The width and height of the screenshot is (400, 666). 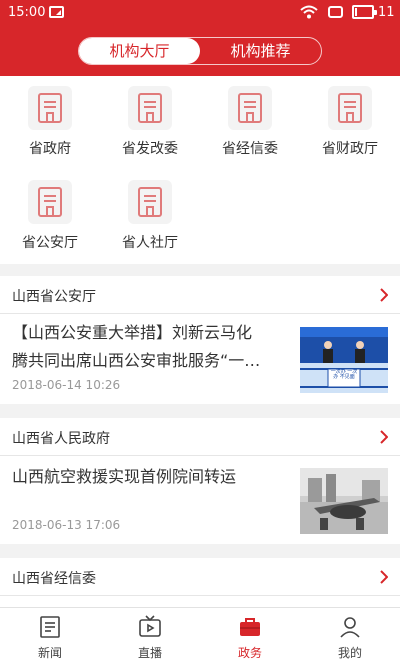 I want to click on tab-switcher: 机构大厅 机构推荐, so click(x=200, y=51).